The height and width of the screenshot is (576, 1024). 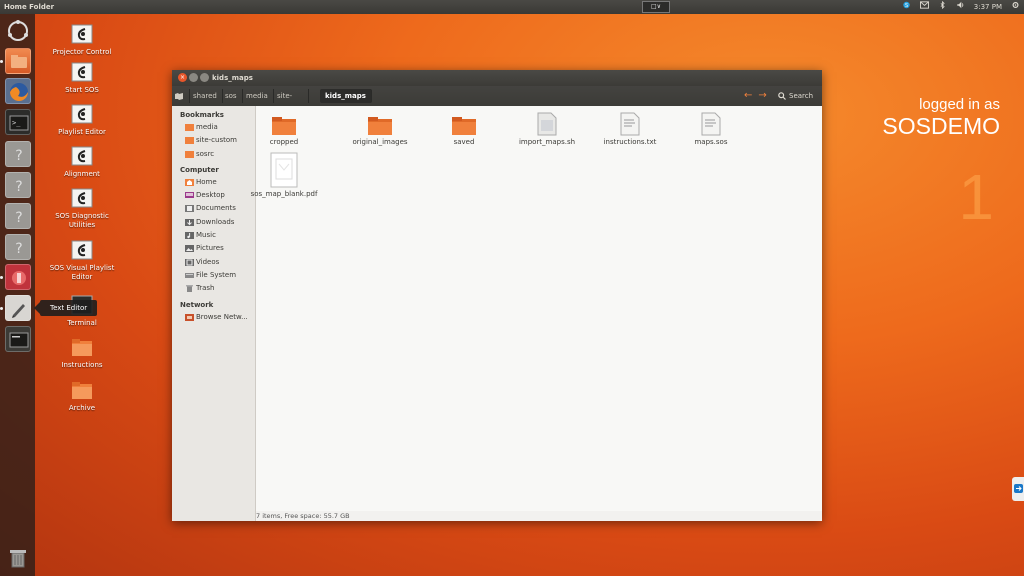 I want to click on crumb-shared: shared, so click(x=205, y=96).